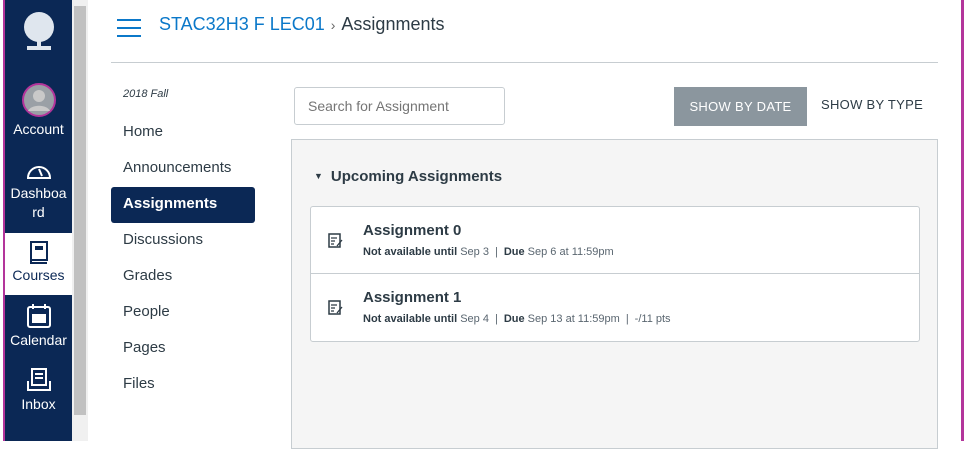 The height and width of the screenshot is (449, 964). I want to click on nav-inbox: Inbox, so click(38, 390).